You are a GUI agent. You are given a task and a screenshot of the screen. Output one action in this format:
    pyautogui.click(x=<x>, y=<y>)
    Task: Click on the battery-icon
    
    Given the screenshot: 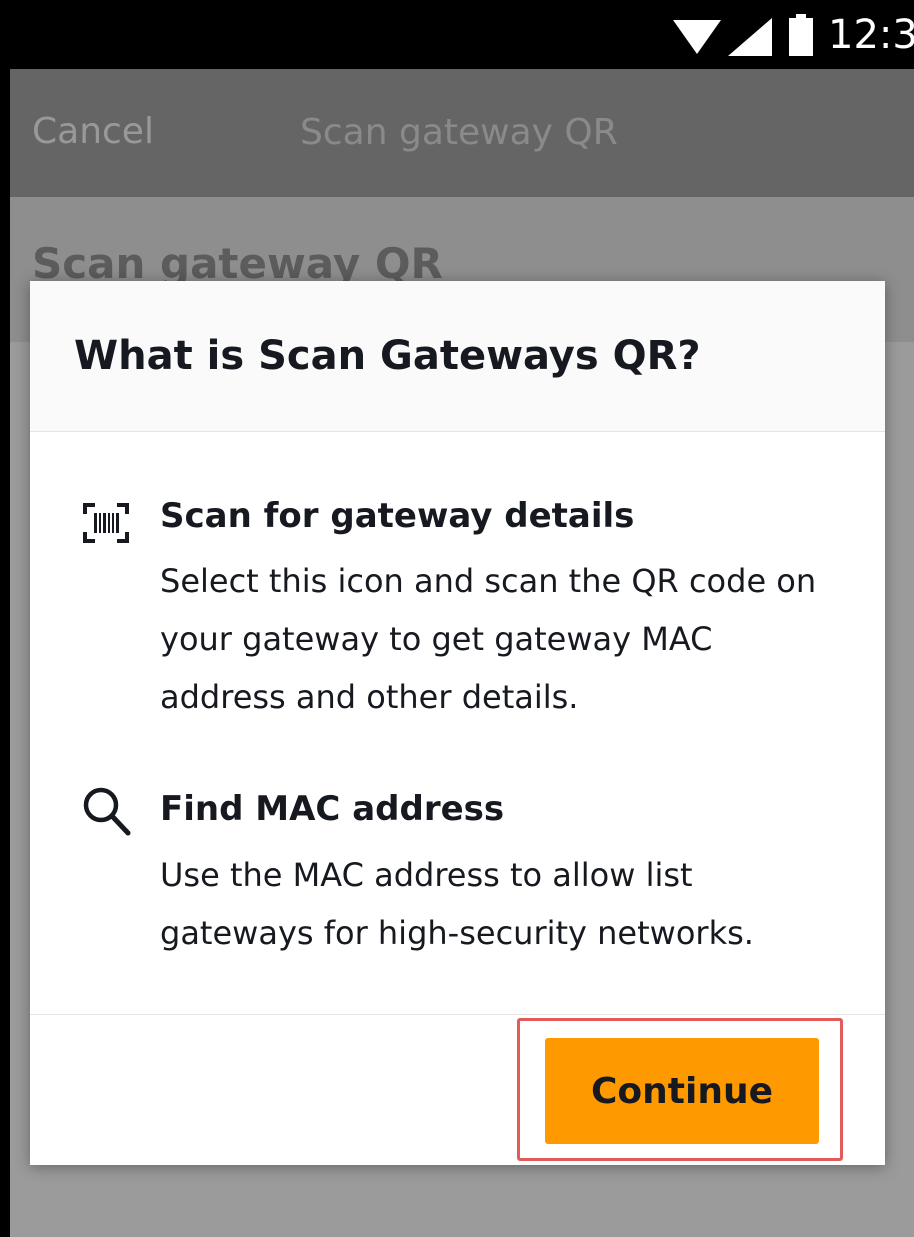 What is the action you would take?
    pyautogui.click(x=801, y=35)
    